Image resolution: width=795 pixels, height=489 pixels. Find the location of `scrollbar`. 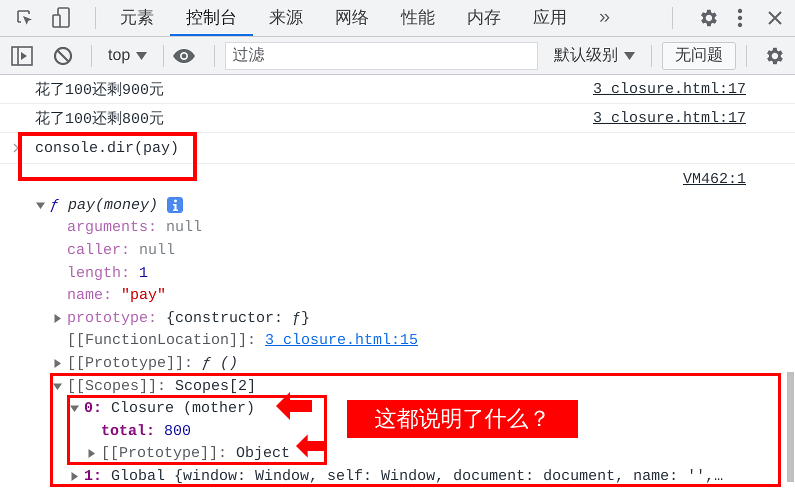

scrollbar is located at coordinates (790, 427).